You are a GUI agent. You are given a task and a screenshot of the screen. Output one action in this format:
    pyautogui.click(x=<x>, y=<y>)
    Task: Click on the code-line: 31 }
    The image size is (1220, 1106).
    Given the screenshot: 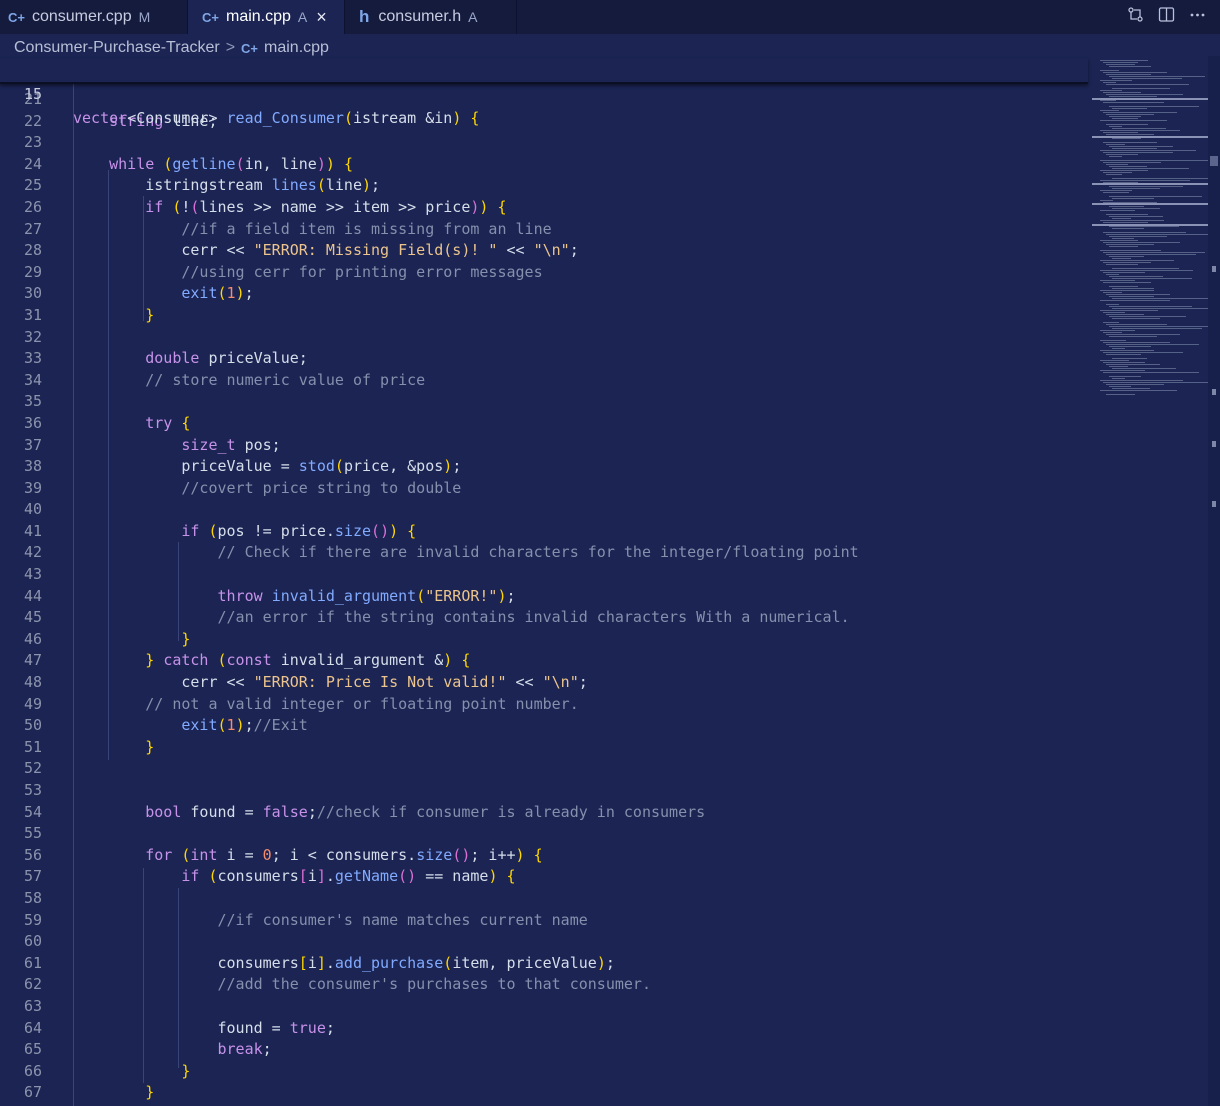 What is the action you would take?
    pyautogui.click(x=545, y=316)
    